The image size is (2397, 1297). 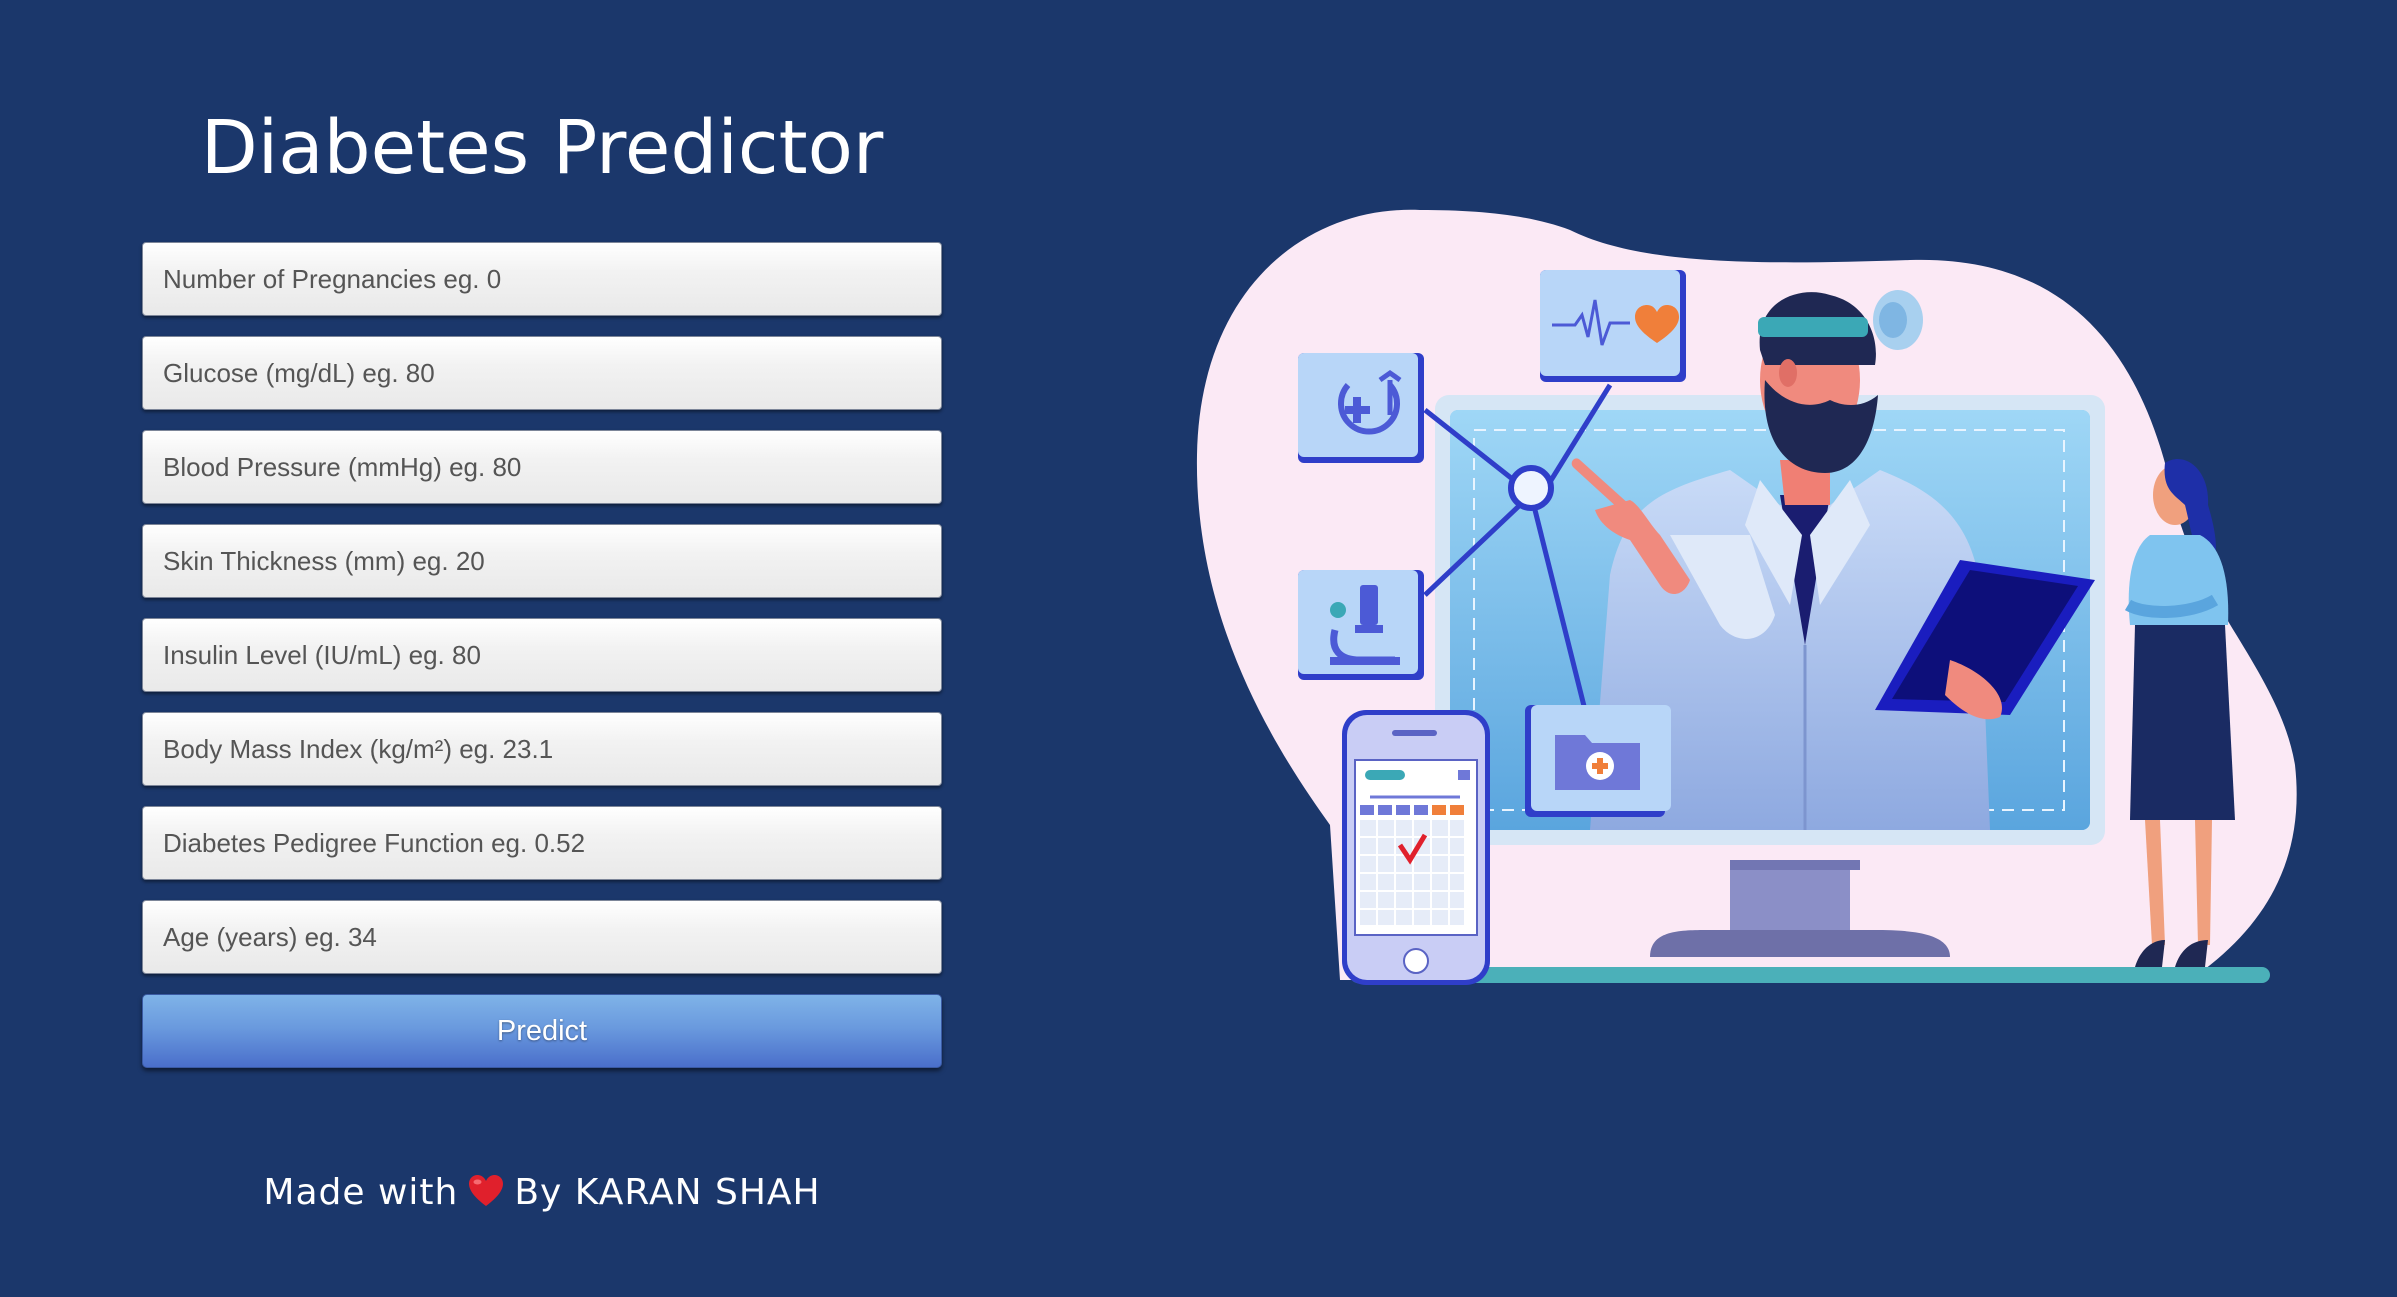 I want to click on age-input, so click(x=542, y=937).